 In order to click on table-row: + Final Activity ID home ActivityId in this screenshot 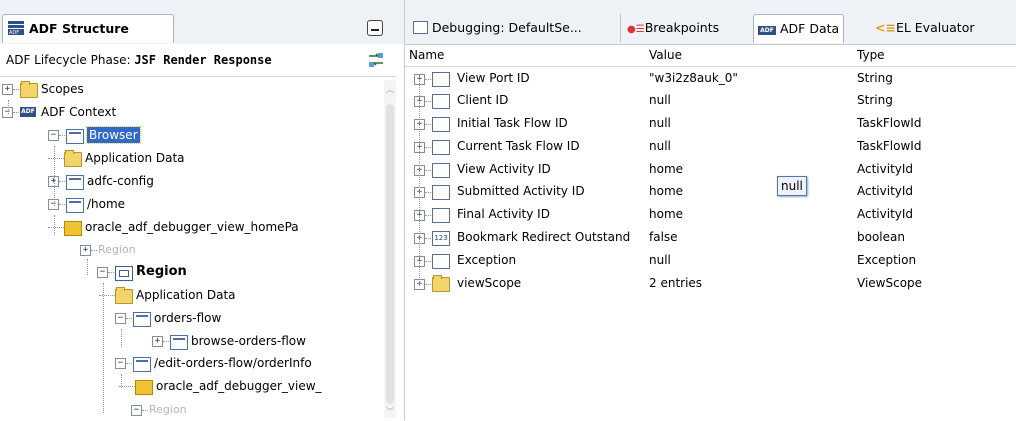, I will do `click(710, 215)`.